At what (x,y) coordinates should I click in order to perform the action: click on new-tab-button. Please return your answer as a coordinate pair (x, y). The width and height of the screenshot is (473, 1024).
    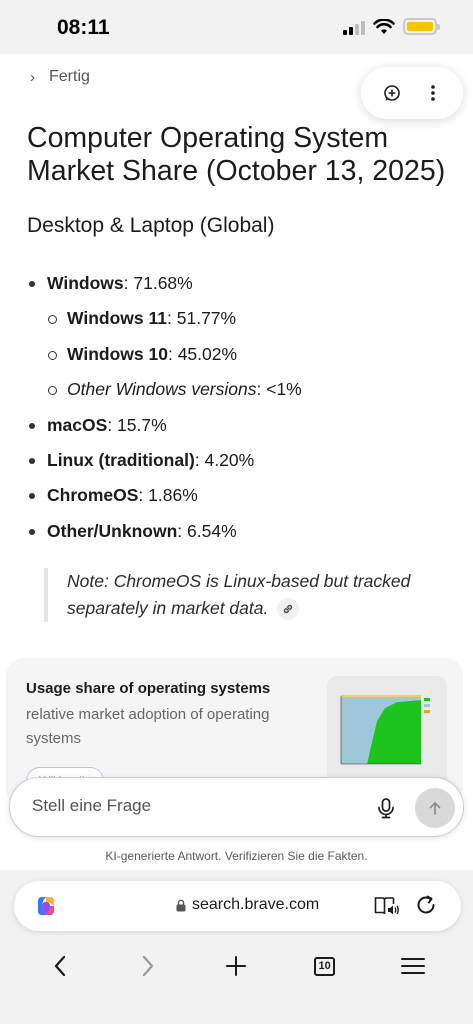
    Looking at the image, I should click on (236, 966).